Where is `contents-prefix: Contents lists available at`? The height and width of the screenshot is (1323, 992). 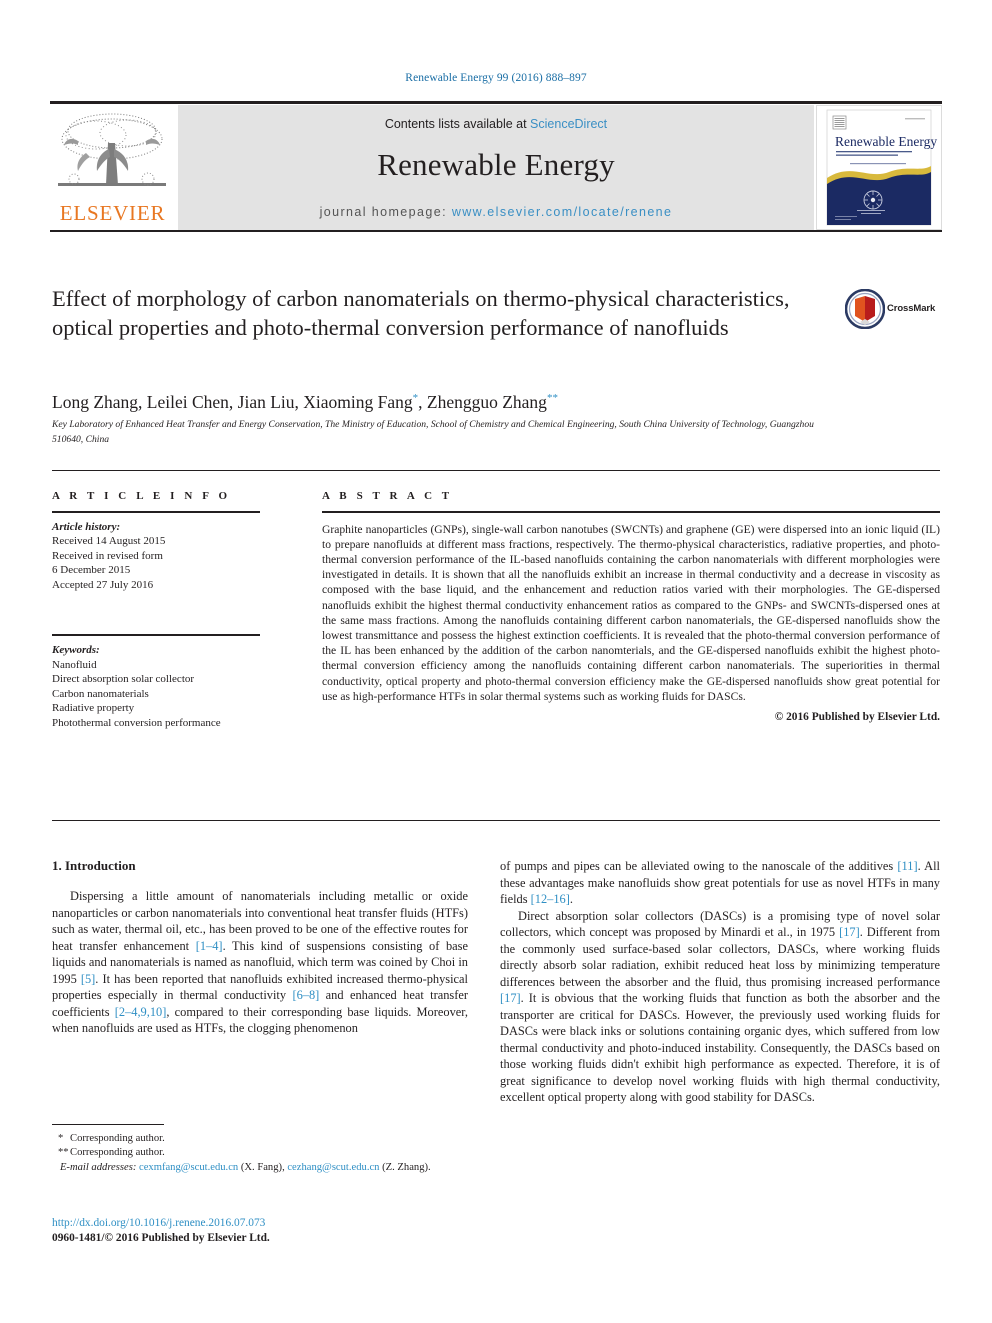
contents-prefix: Contents lists available at is located at coordinates (457, 124).